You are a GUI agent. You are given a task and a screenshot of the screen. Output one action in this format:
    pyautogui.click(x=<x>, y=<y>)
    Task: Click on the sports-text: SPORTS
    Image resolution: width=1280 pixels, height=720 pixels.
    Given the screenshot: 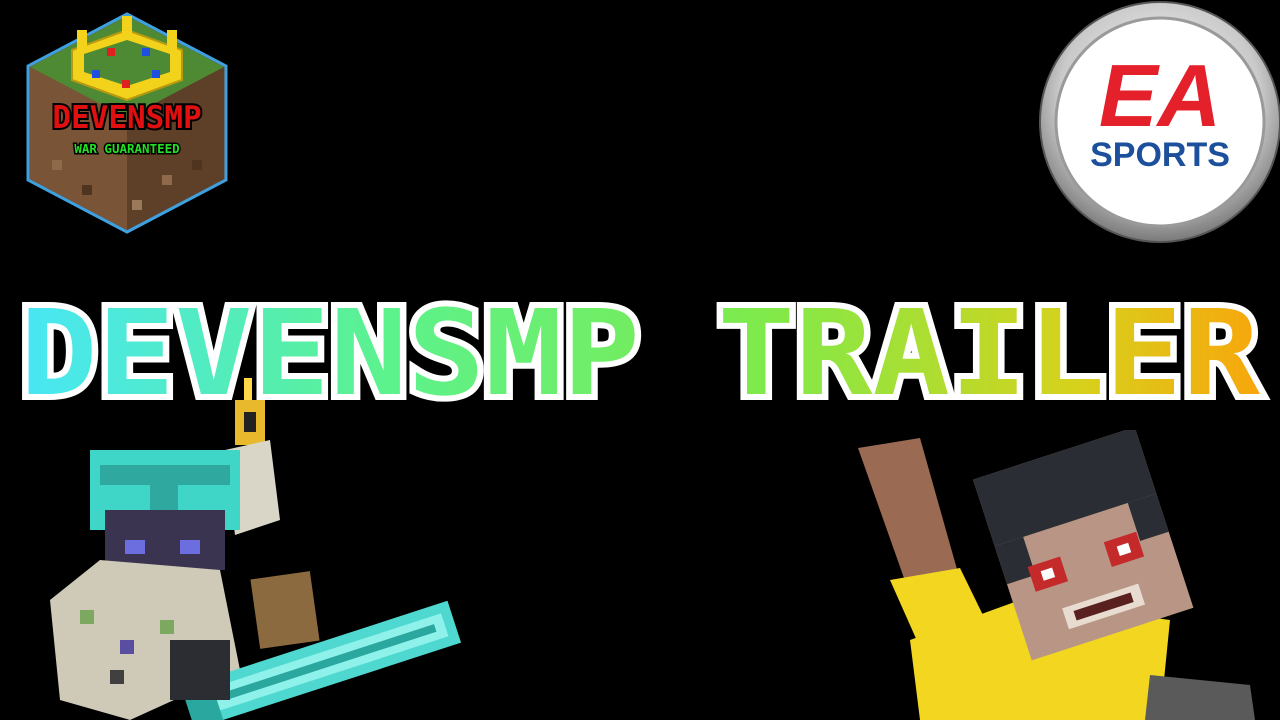 What is the action you would take?
    pyautogui.click(x=1160, y=155)
    